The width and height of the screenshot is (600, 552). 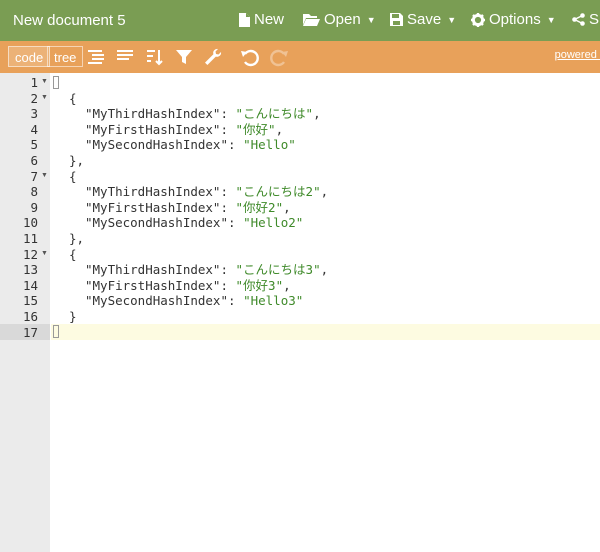 I want to click on document-title: New document 5, so click(x=69, y=20).